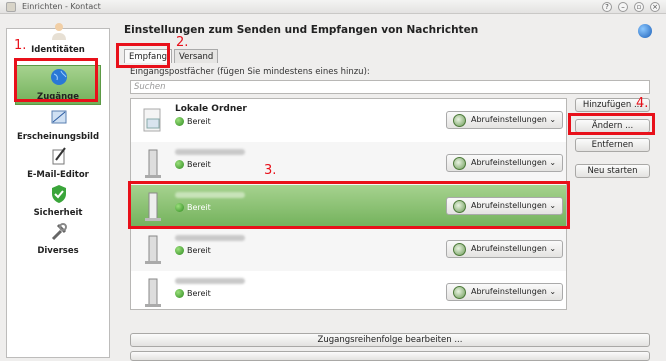 The width and height of the screenshot is (666, 361). Describe the element at coordinates (59, 194) in the screenshot. I see `shield-icon` at that location.